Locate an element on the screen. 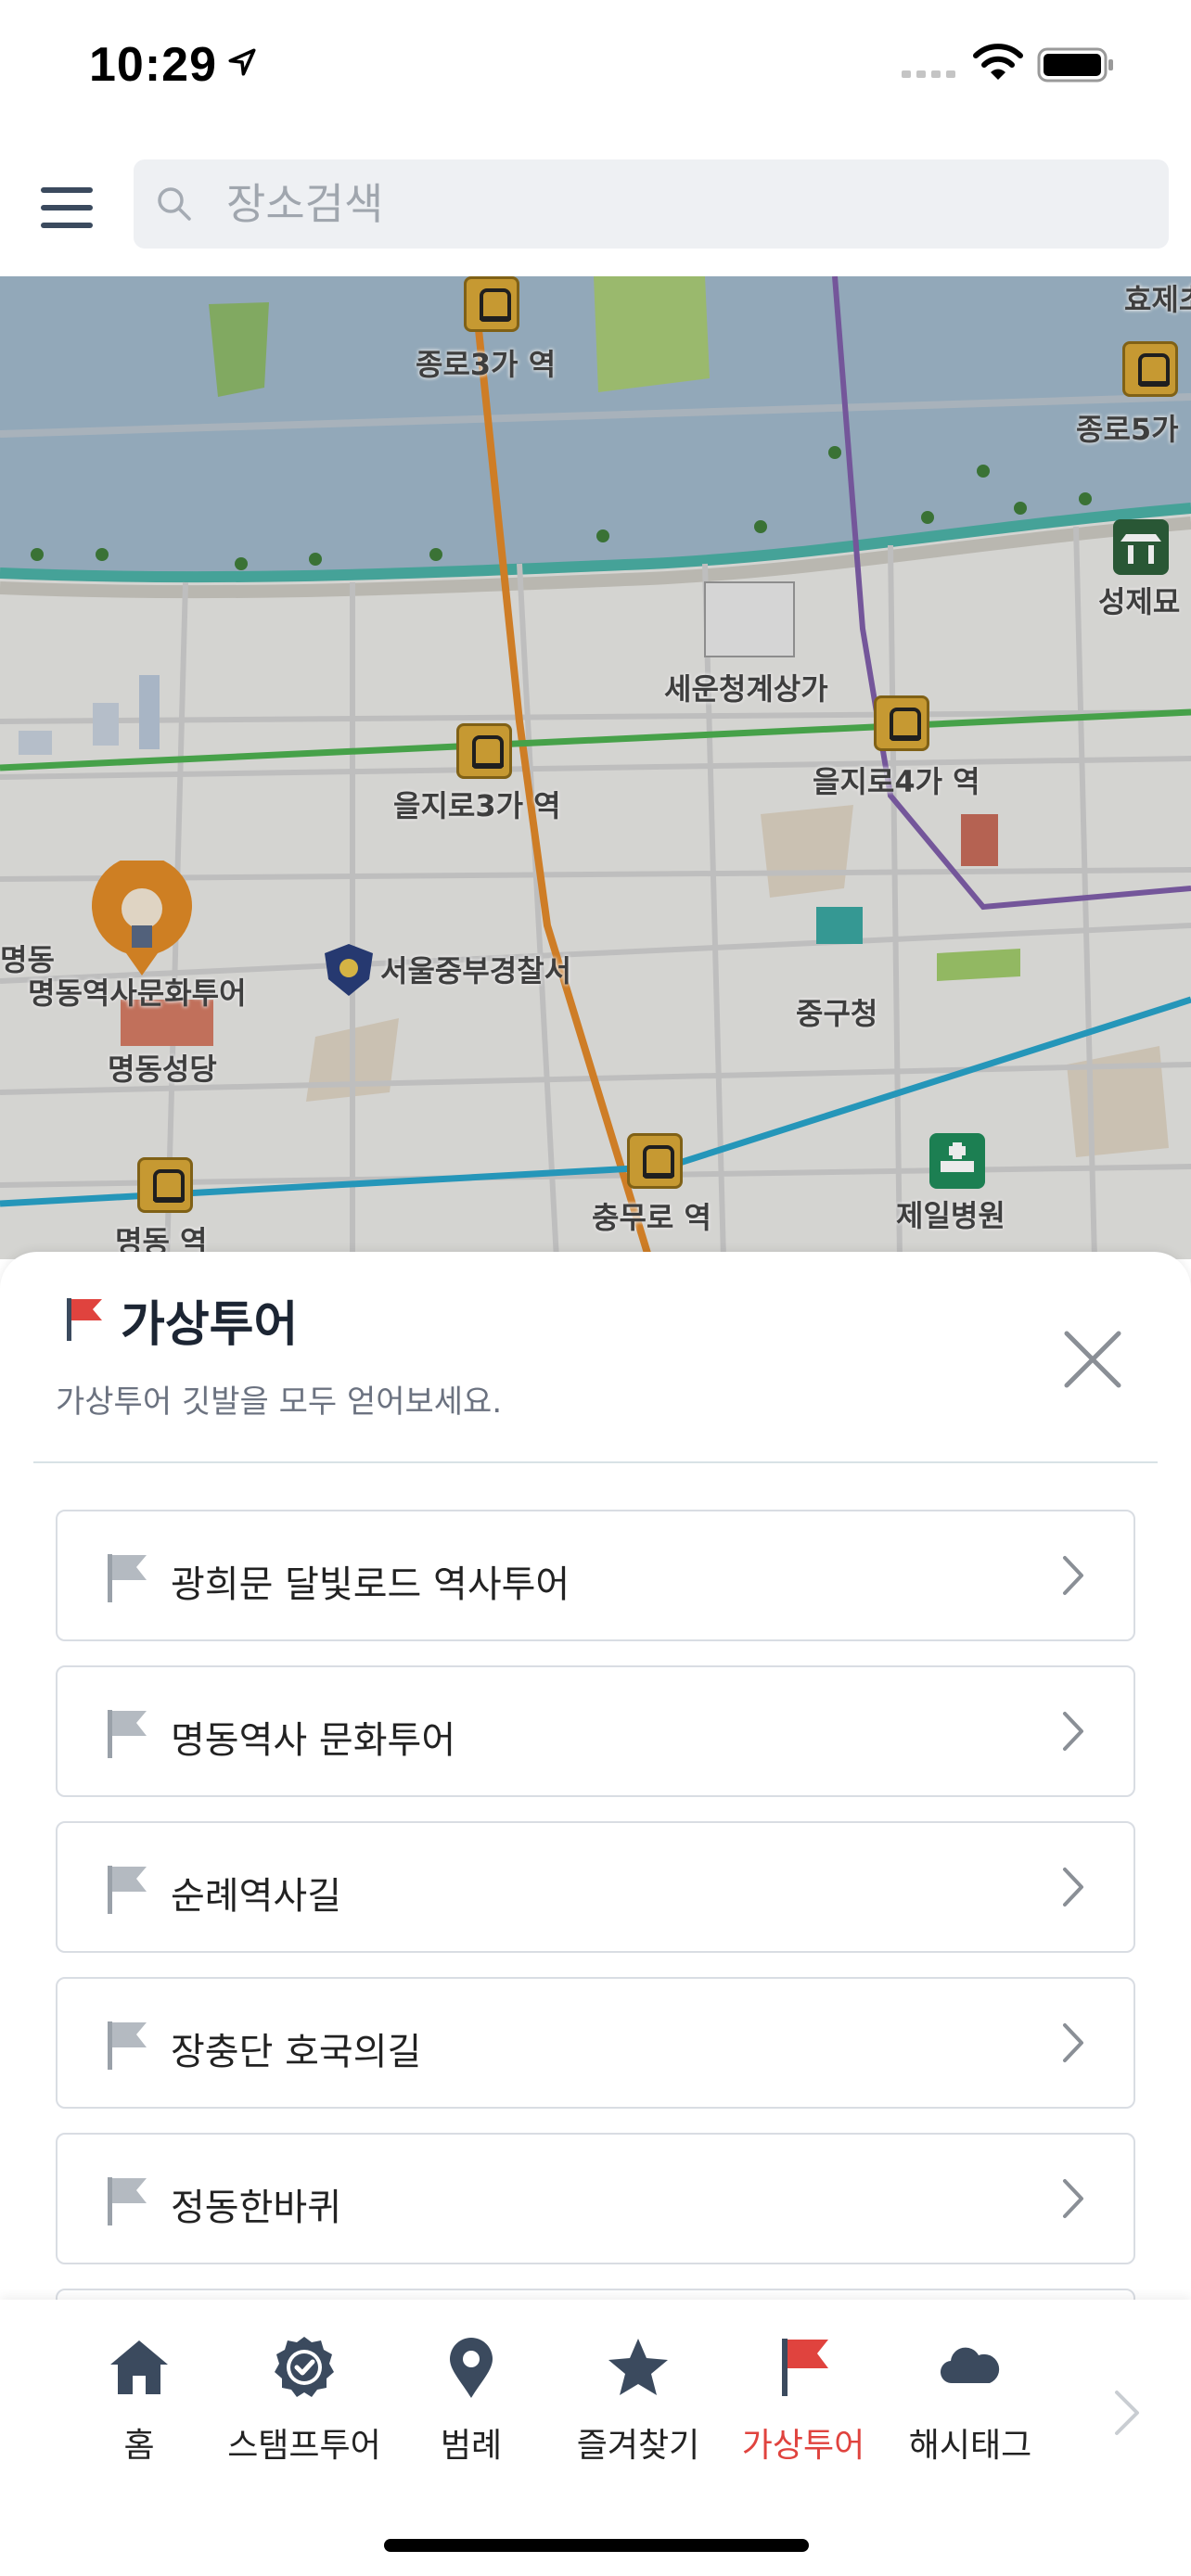  search-input is located at coordinates (680, 204).